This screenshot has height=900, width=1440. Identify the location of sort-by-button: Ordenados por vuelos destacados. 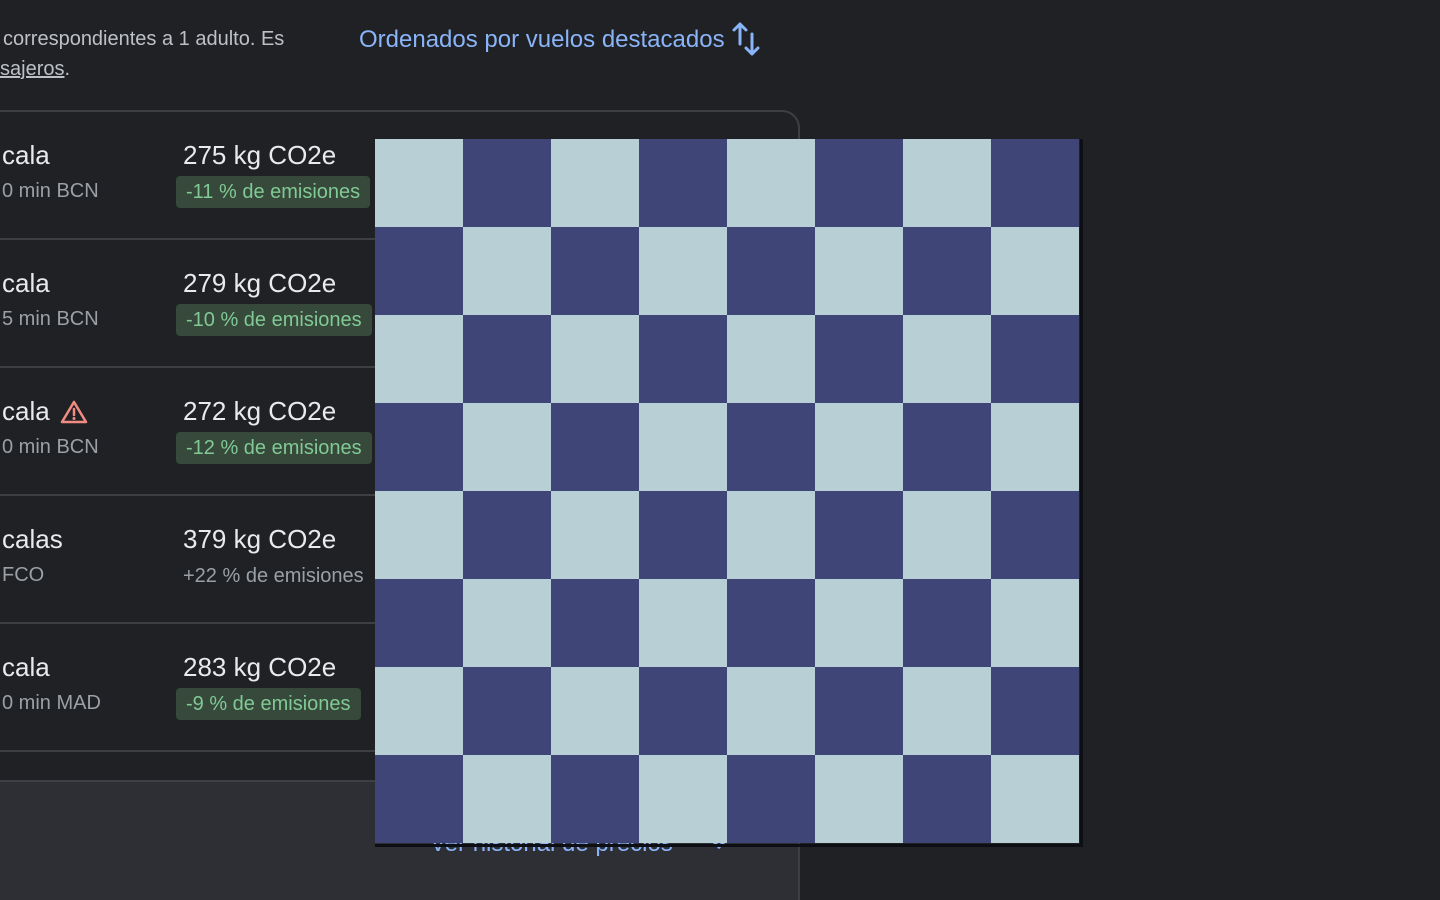
(560, 40).